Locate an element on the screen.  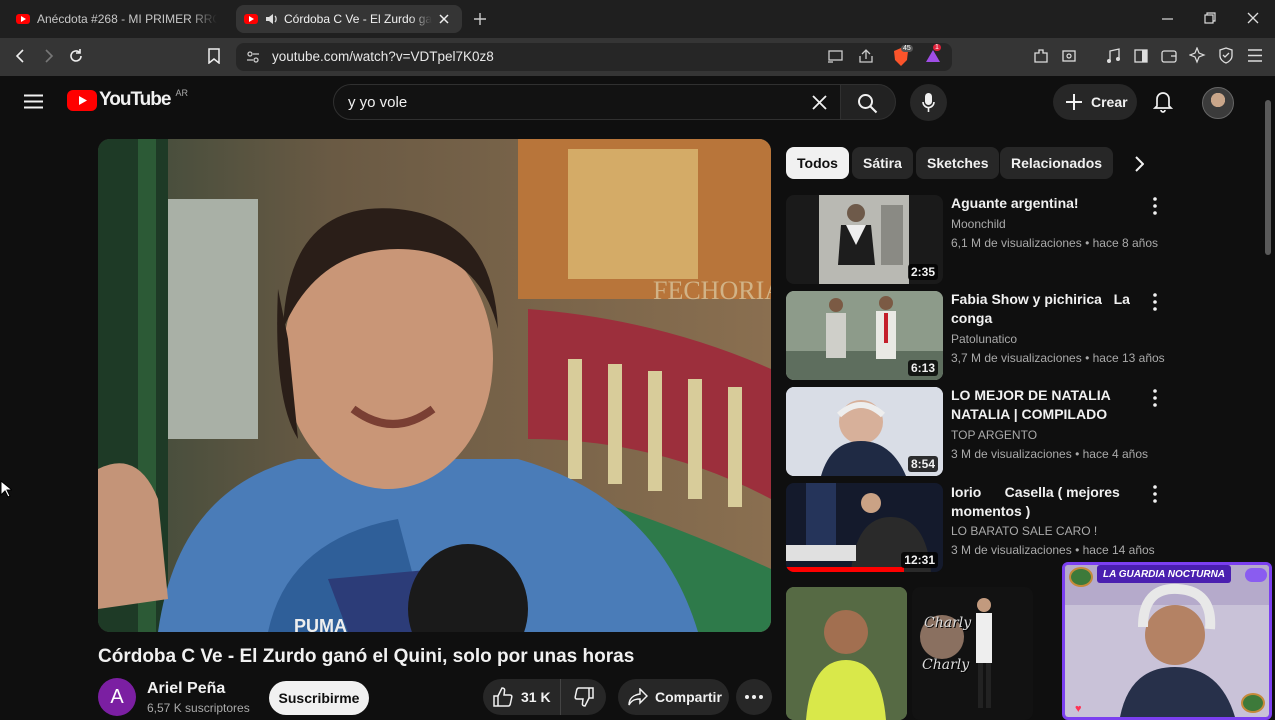
account-avatar is located at coordinates (1218, 103).